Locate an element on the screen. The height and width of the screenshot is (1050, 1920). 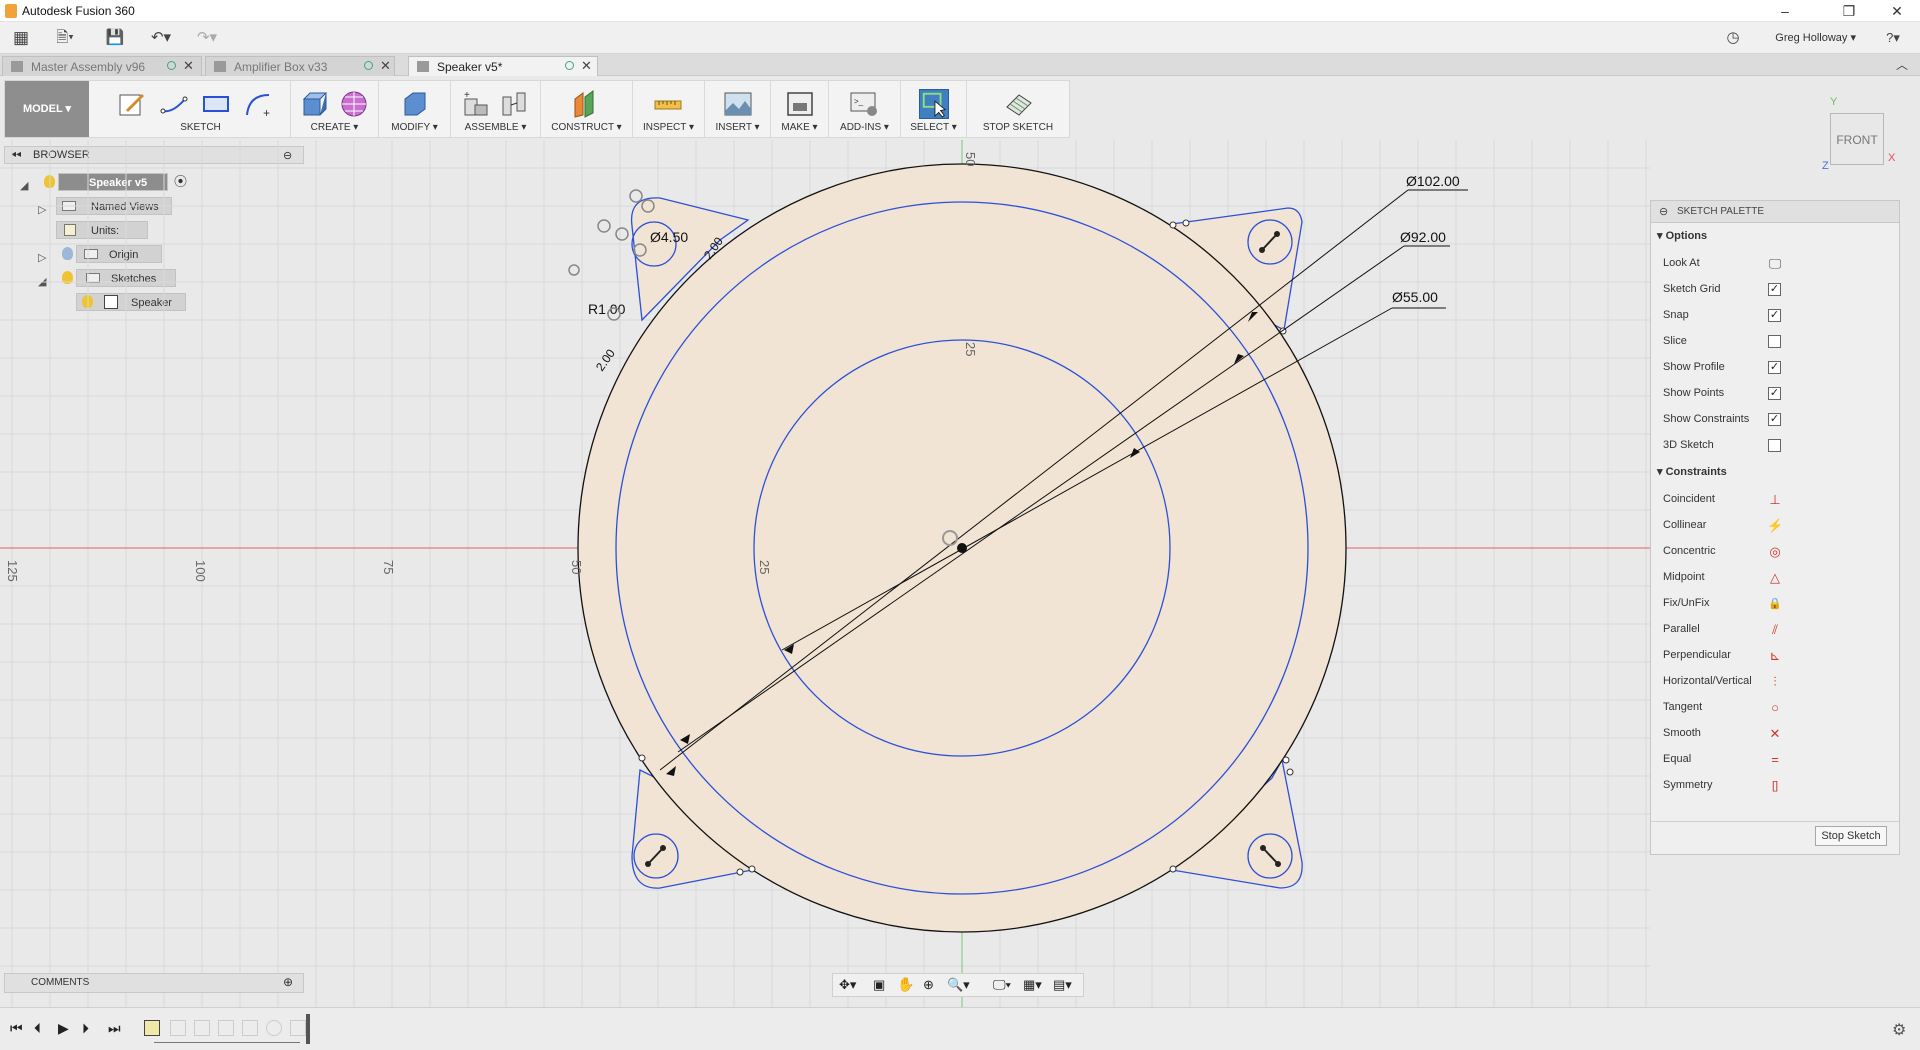
file-menu-icon: 🗎▾ is located at coordinates (65, 38).